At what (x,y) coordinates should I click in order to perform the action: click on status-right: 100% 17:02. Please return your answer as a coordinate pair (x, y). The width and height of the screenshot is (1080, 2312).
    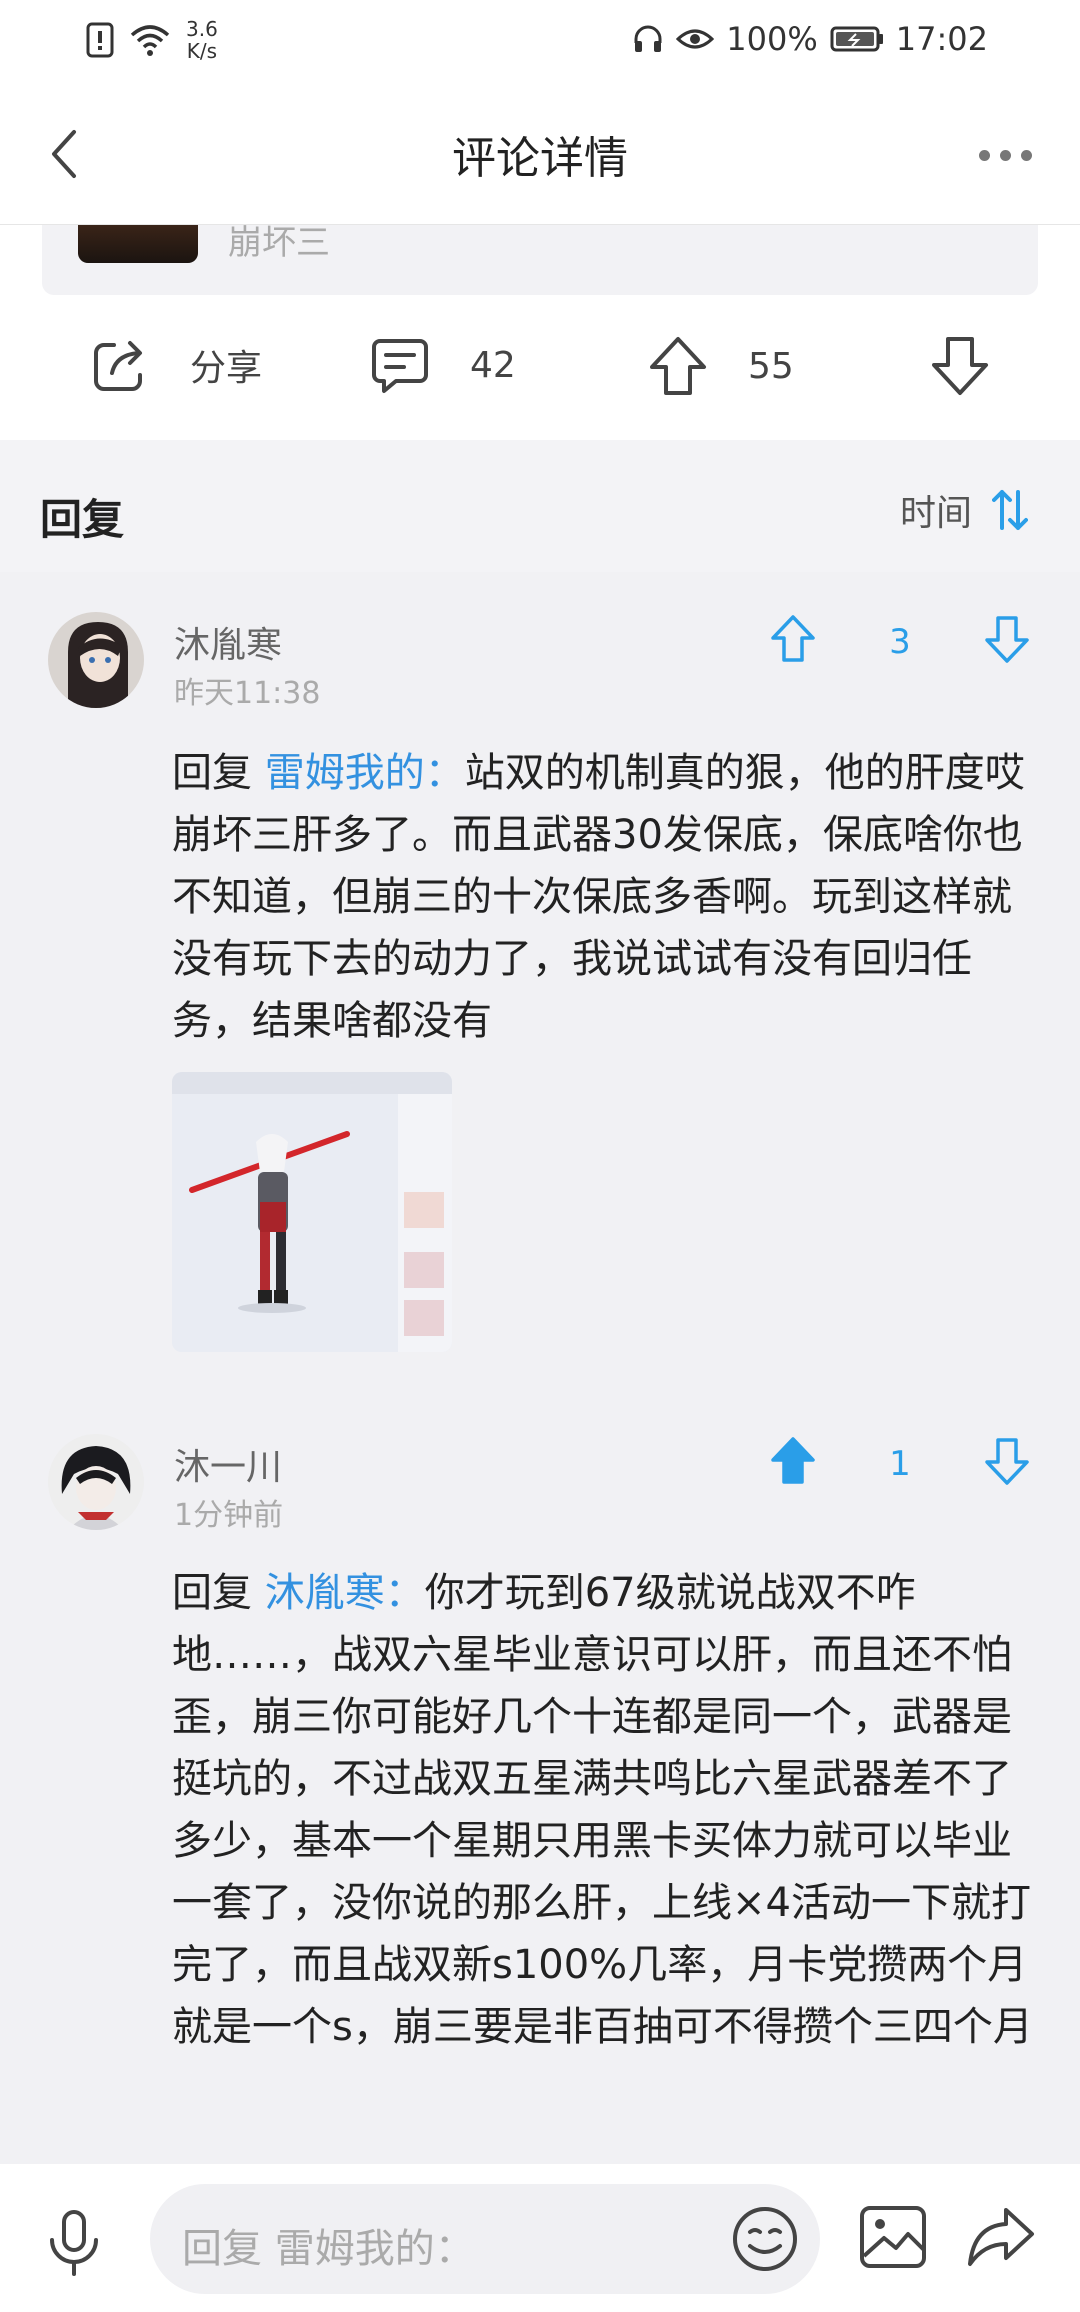
    Looking at the image, I should click on (810, 39).